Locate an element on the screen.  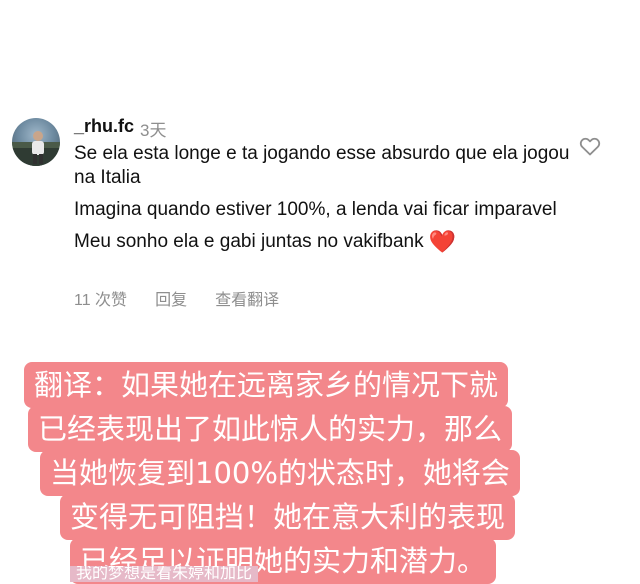
heart-emoji: ❤️ is located at coordinates (442, 241).